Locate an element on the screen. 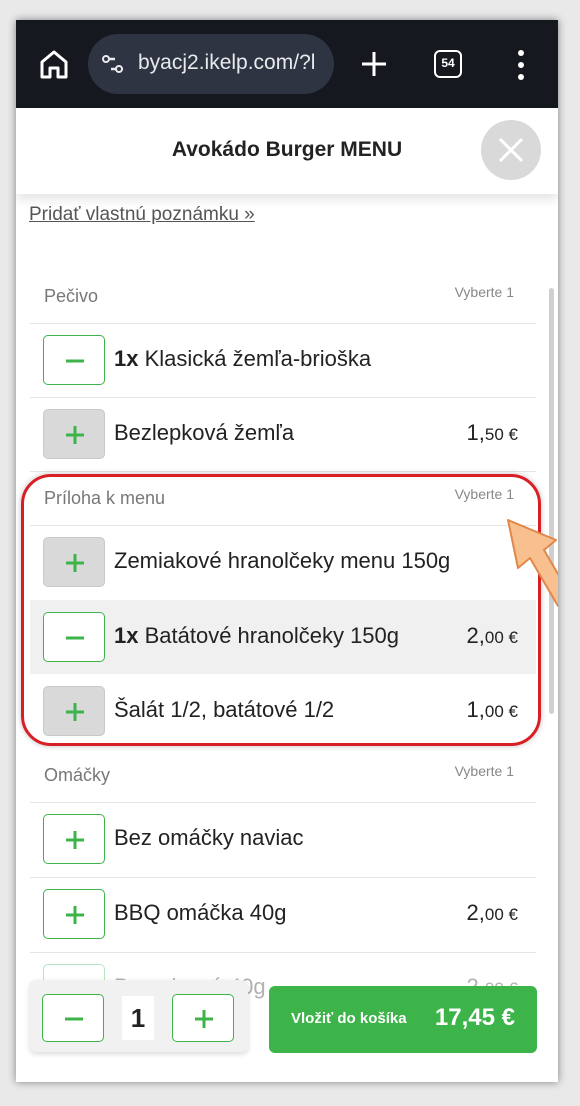  address-bar: byacj2.ikelp.com/?l is located at coordinates (211, 64).